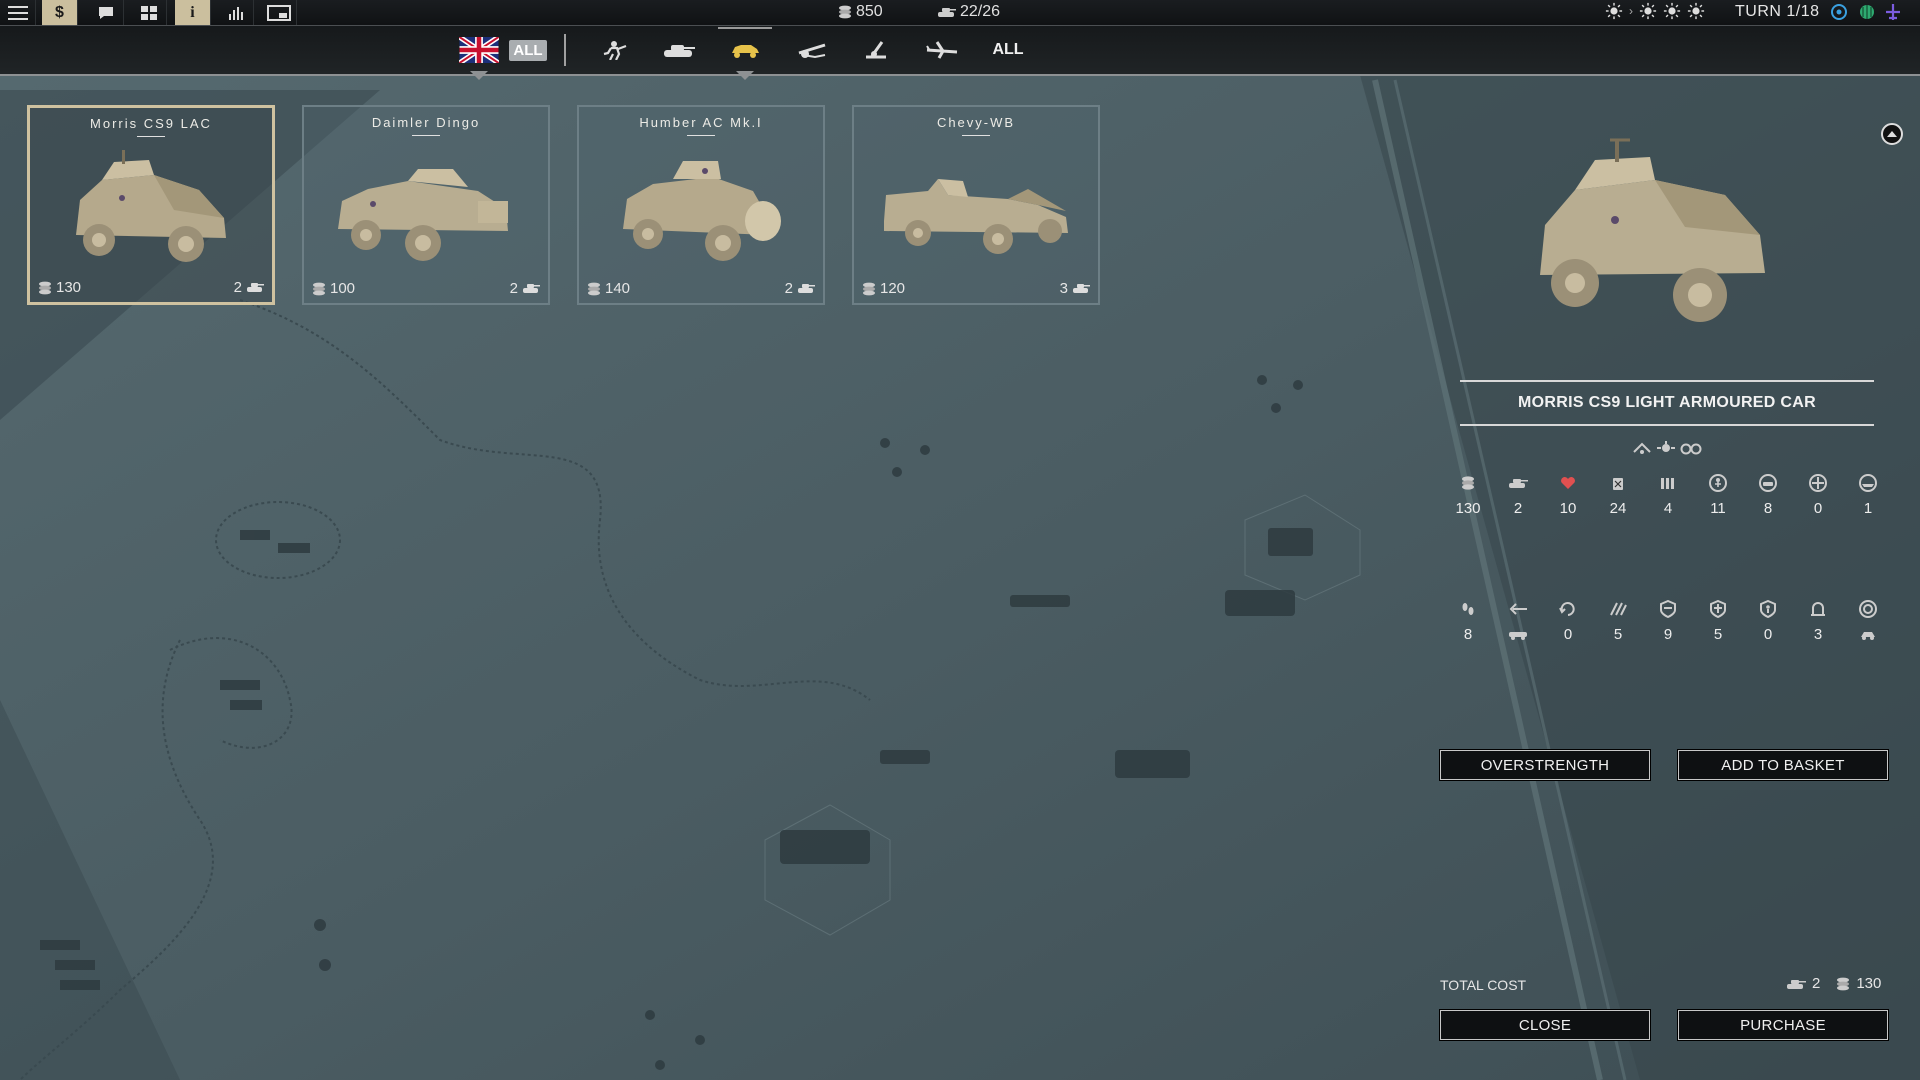 The width and height of the screenshot is (1920, 1080). I want to click on filter-anti-air, so click(877, 50).